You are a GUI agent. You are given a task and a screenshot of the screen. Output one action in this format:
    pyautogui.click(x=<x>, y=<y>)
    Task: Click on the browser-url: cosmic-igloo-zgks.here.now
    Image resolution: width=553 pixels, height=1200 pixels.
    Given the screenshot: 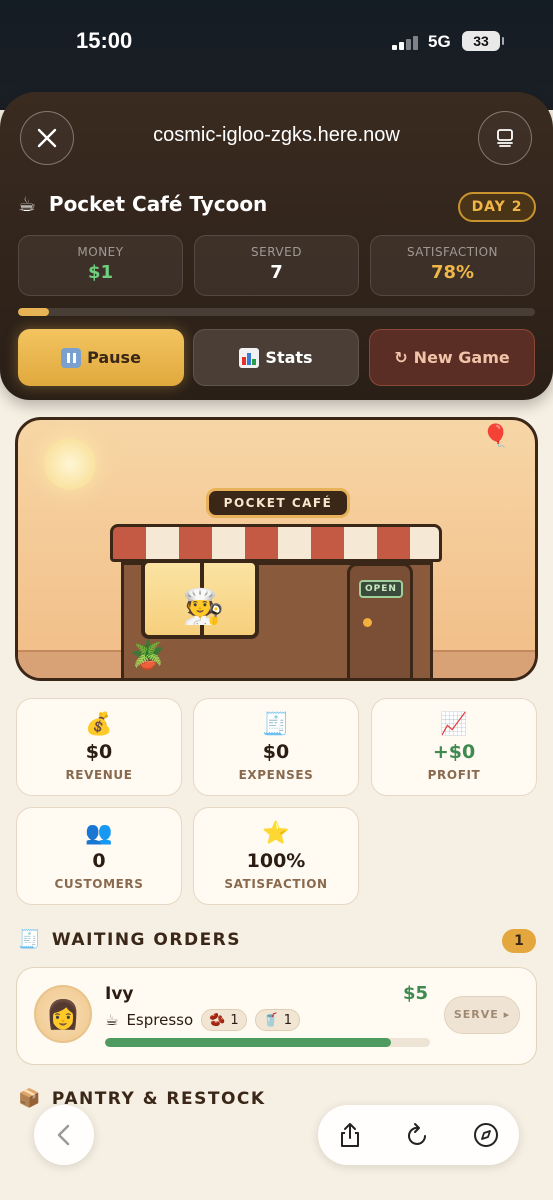 What is the action you would take?
    pyautogui.click(x=276, y=135)
    